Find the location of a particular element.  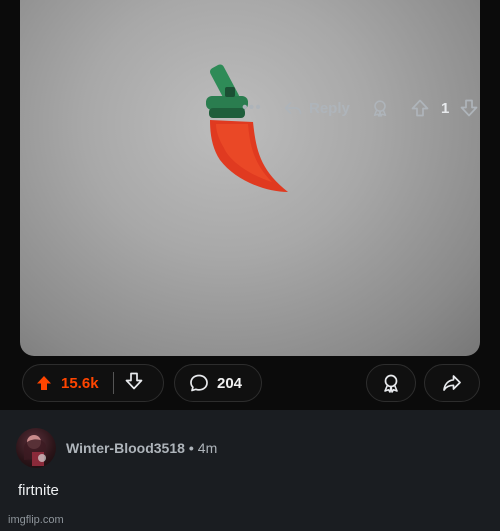

comment-score: 1 is located at coordinates (445, 108).